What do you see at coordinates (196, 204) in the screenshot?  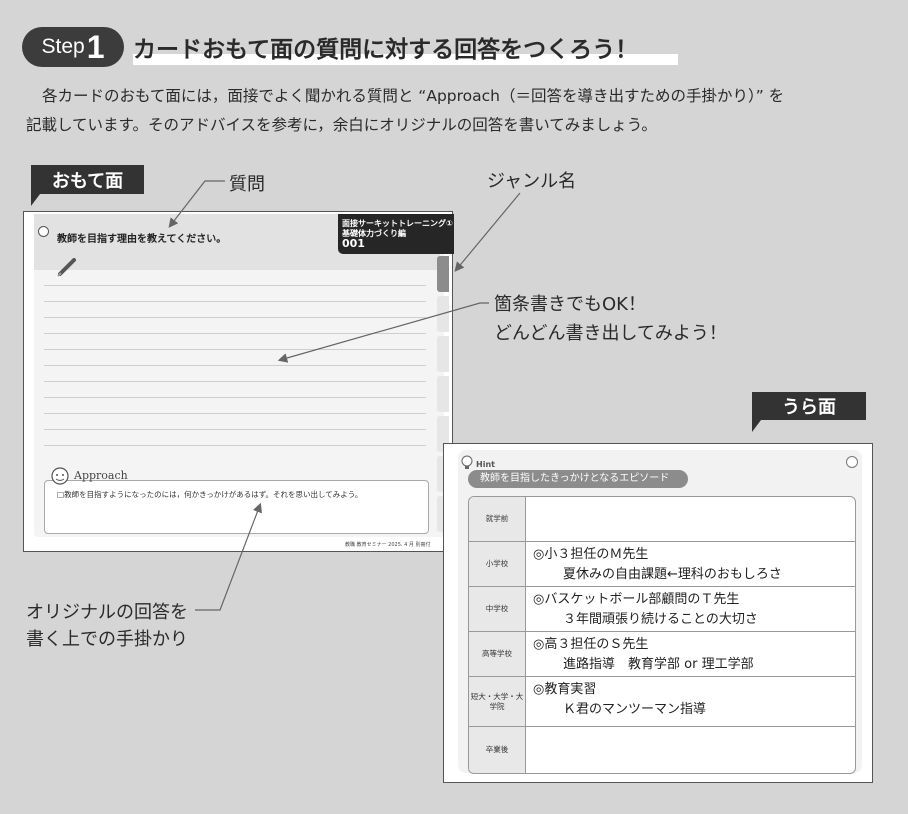 I see `question-arrow` at bounding box center [196, 204].